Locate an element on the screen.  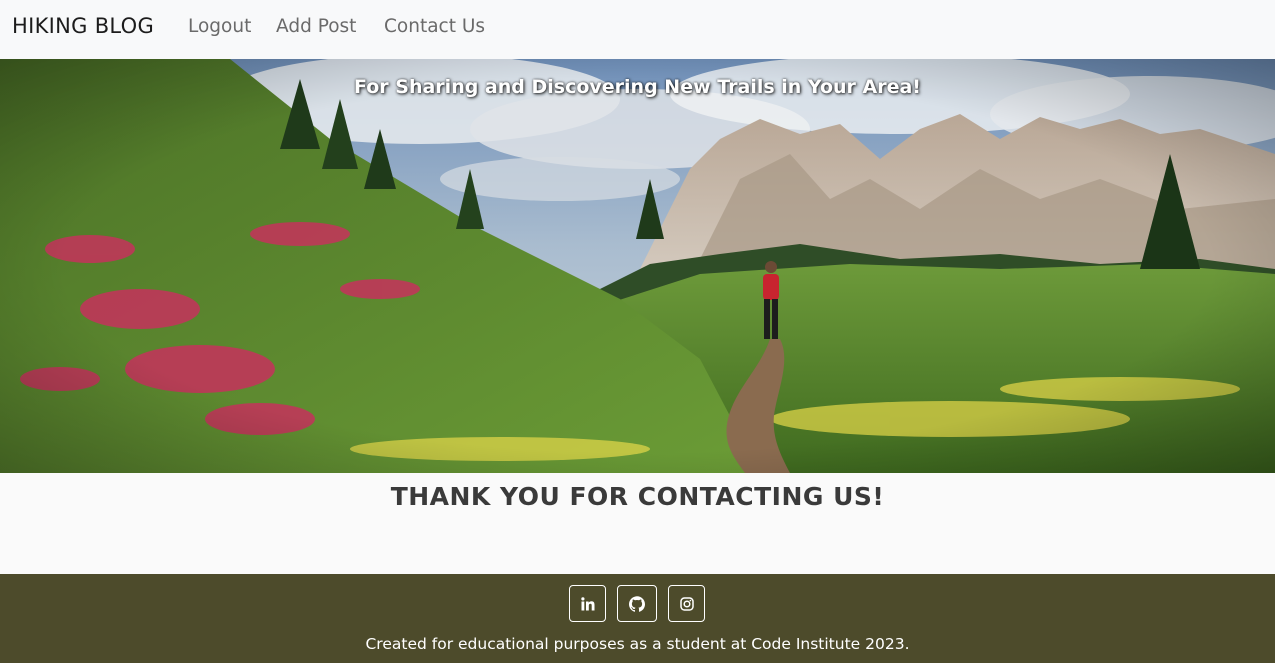
navbar: HIKING BLOG Logout Add Post Contact Us is located at coordinates (637, 29).